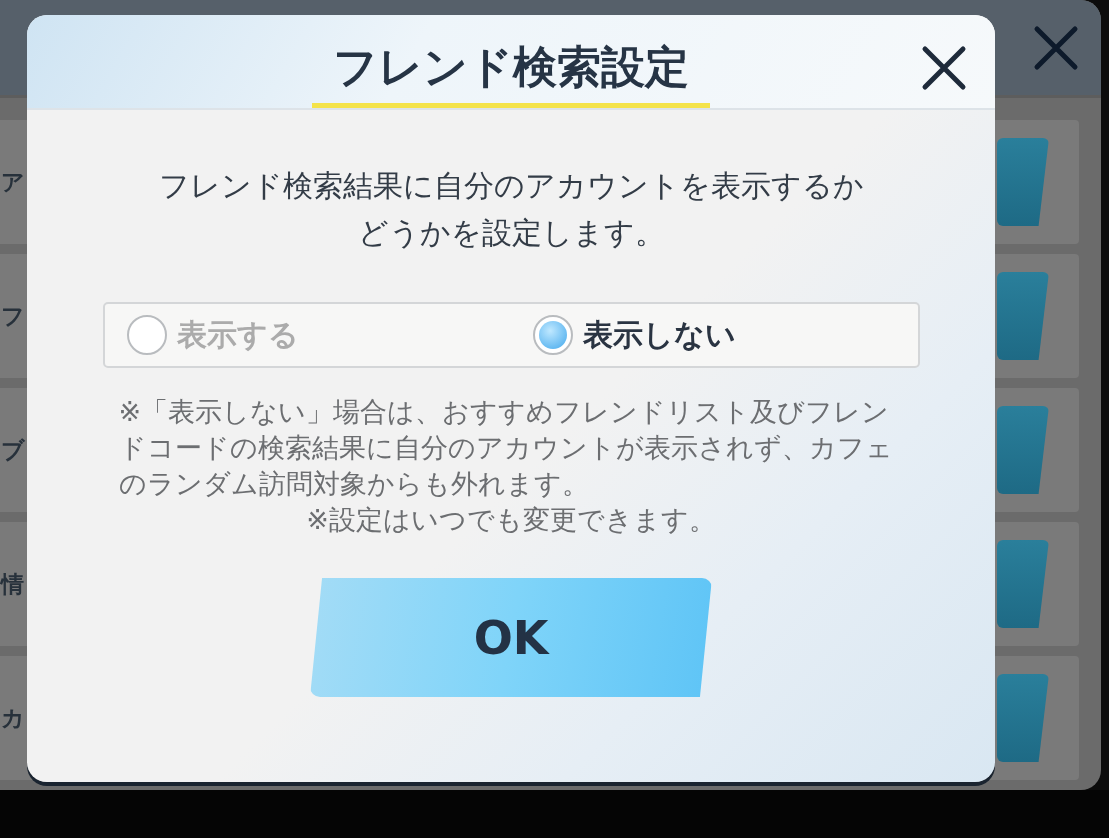  What do you see at coordinates (506, 448) in the screenshot?
I see `note-text: ※「表示しない」場合は、おすすめフレンドリスト及びフレンドコードの検索結果に自分のアカウントが表示されず、カフェのランダム訪問対象からも外れます。` at bounding box center [506, 448].